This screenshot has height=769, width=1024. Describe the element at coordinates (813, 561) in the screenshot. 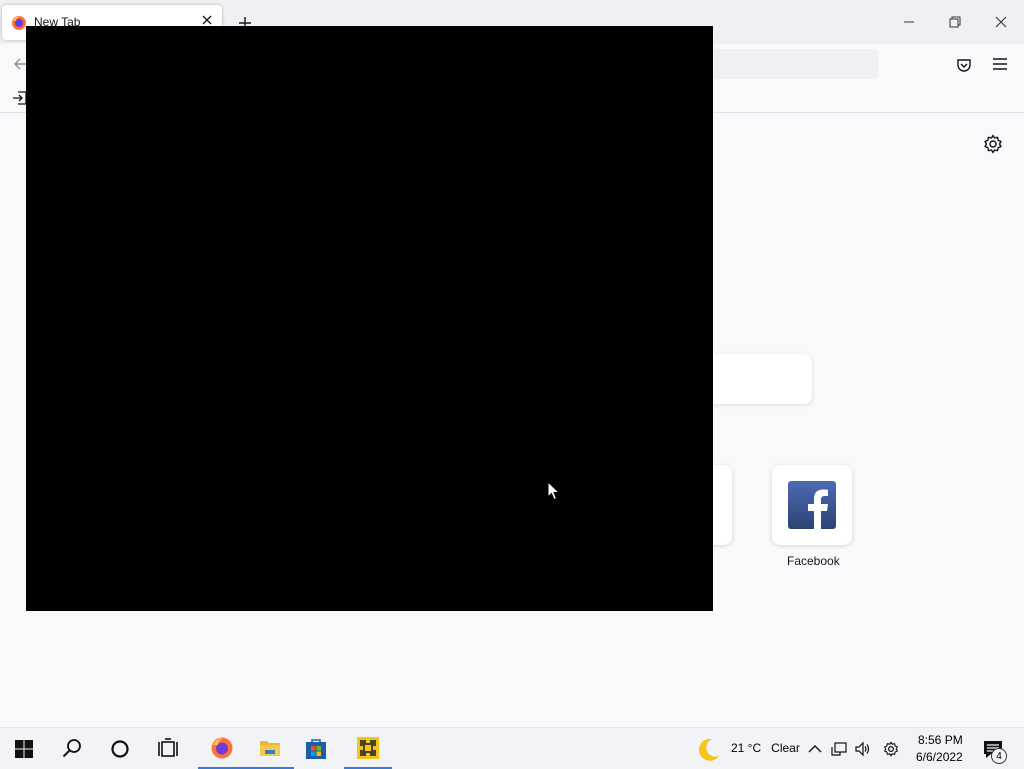

I see `top-site-label-facebook: Facebook` at that location.